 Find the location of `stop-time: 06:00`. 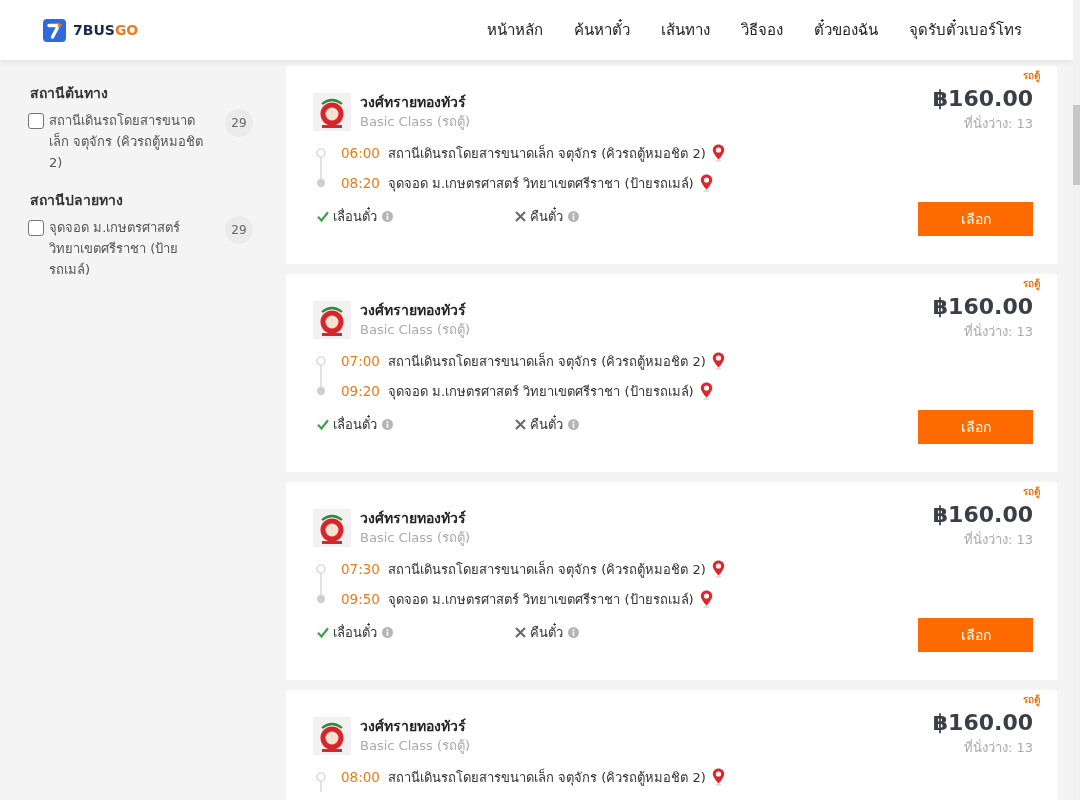

stop-time: 06:00 is located at coordinates (360, 153).